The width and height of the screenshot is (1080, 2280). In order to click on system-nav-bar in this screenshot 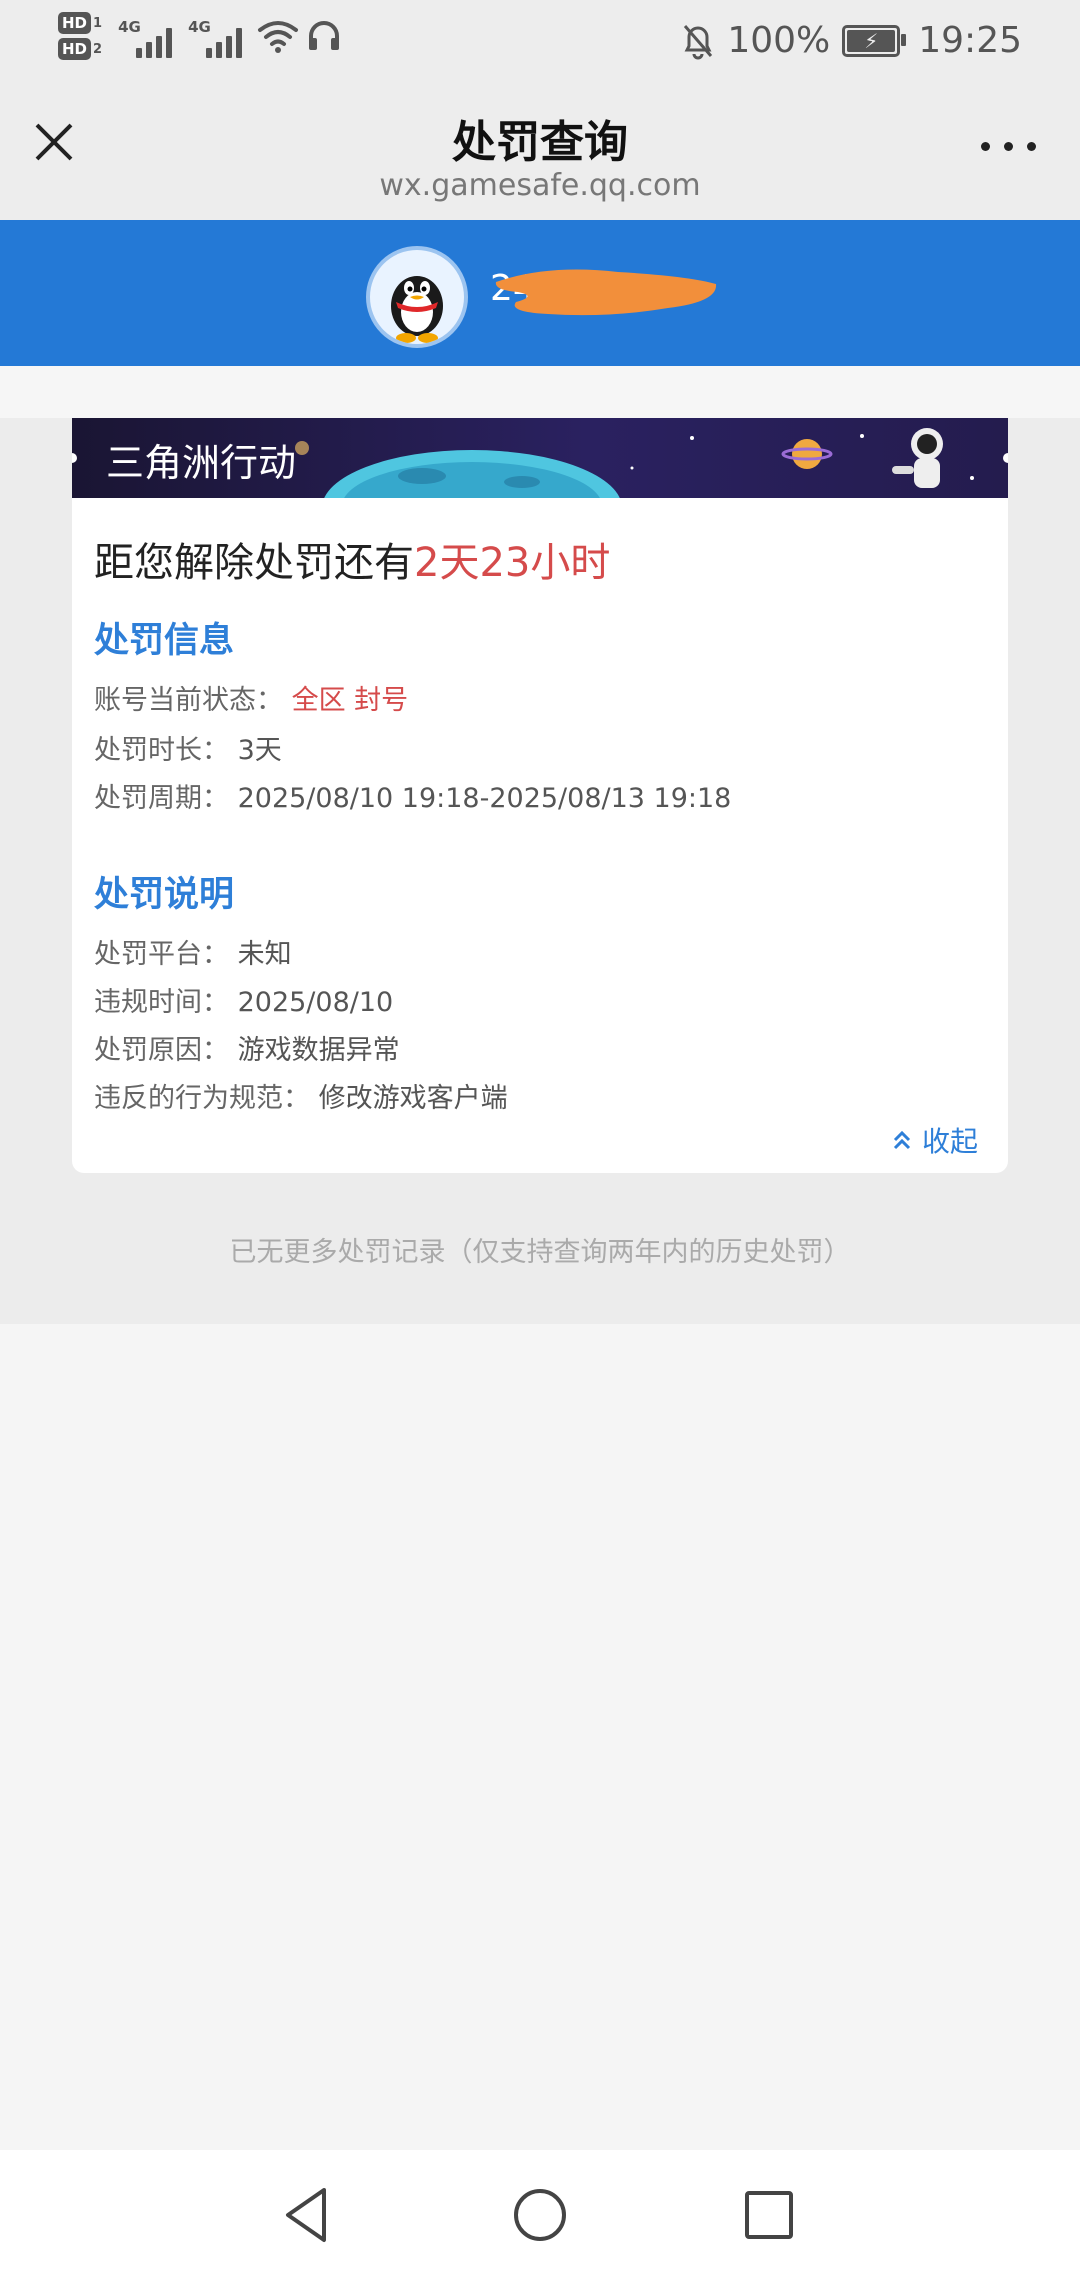, I will do `click(540, 2215)`.